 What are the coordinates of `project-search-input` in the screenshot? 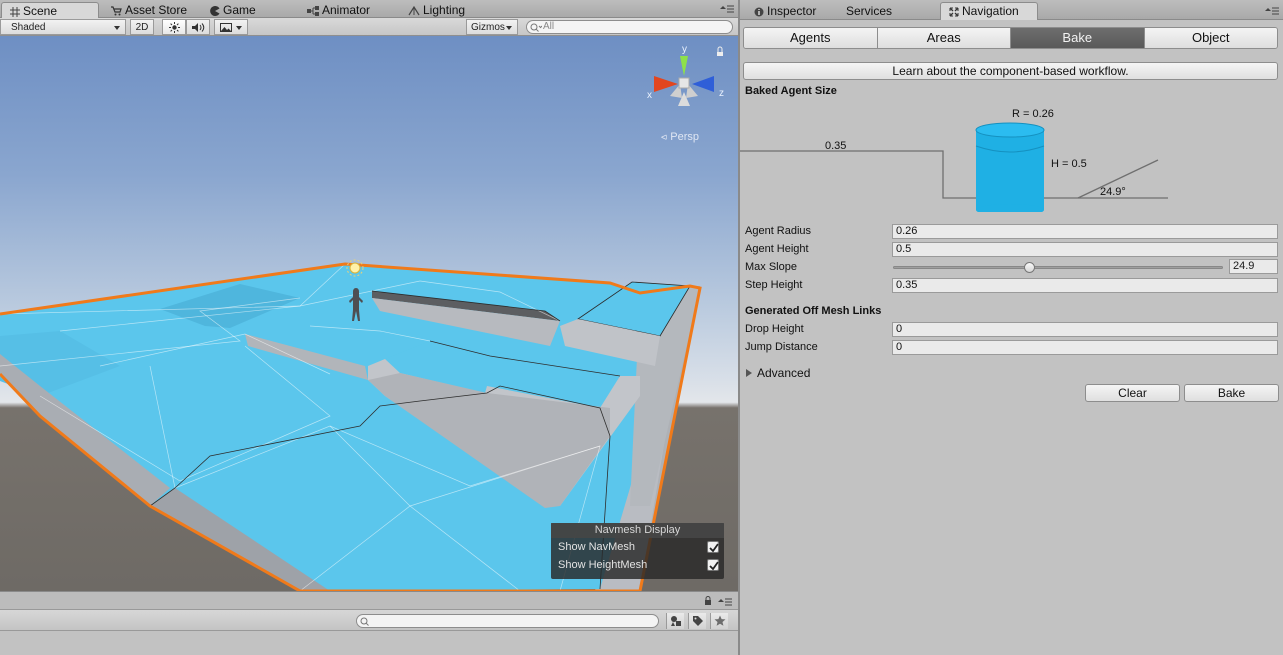 It's located at (507, 621).